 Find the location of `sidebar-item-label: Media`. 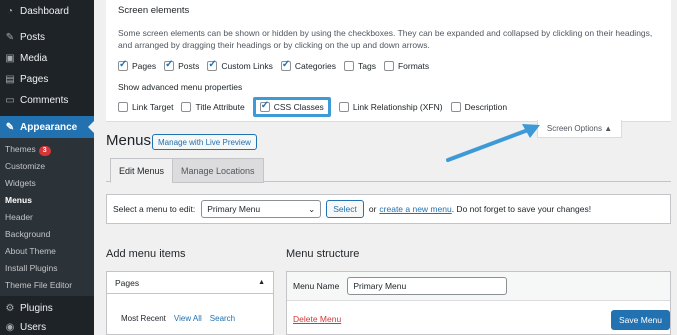

sidebar-item-label: Media is located at coordinates (34, 58).